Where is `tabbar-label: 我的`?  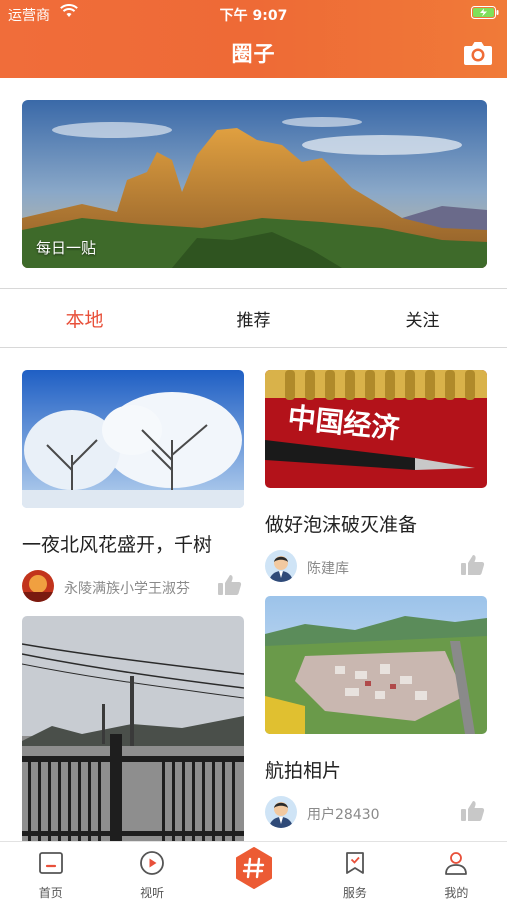
tabbar-label: 我的 is located at coordinates (456, 893).